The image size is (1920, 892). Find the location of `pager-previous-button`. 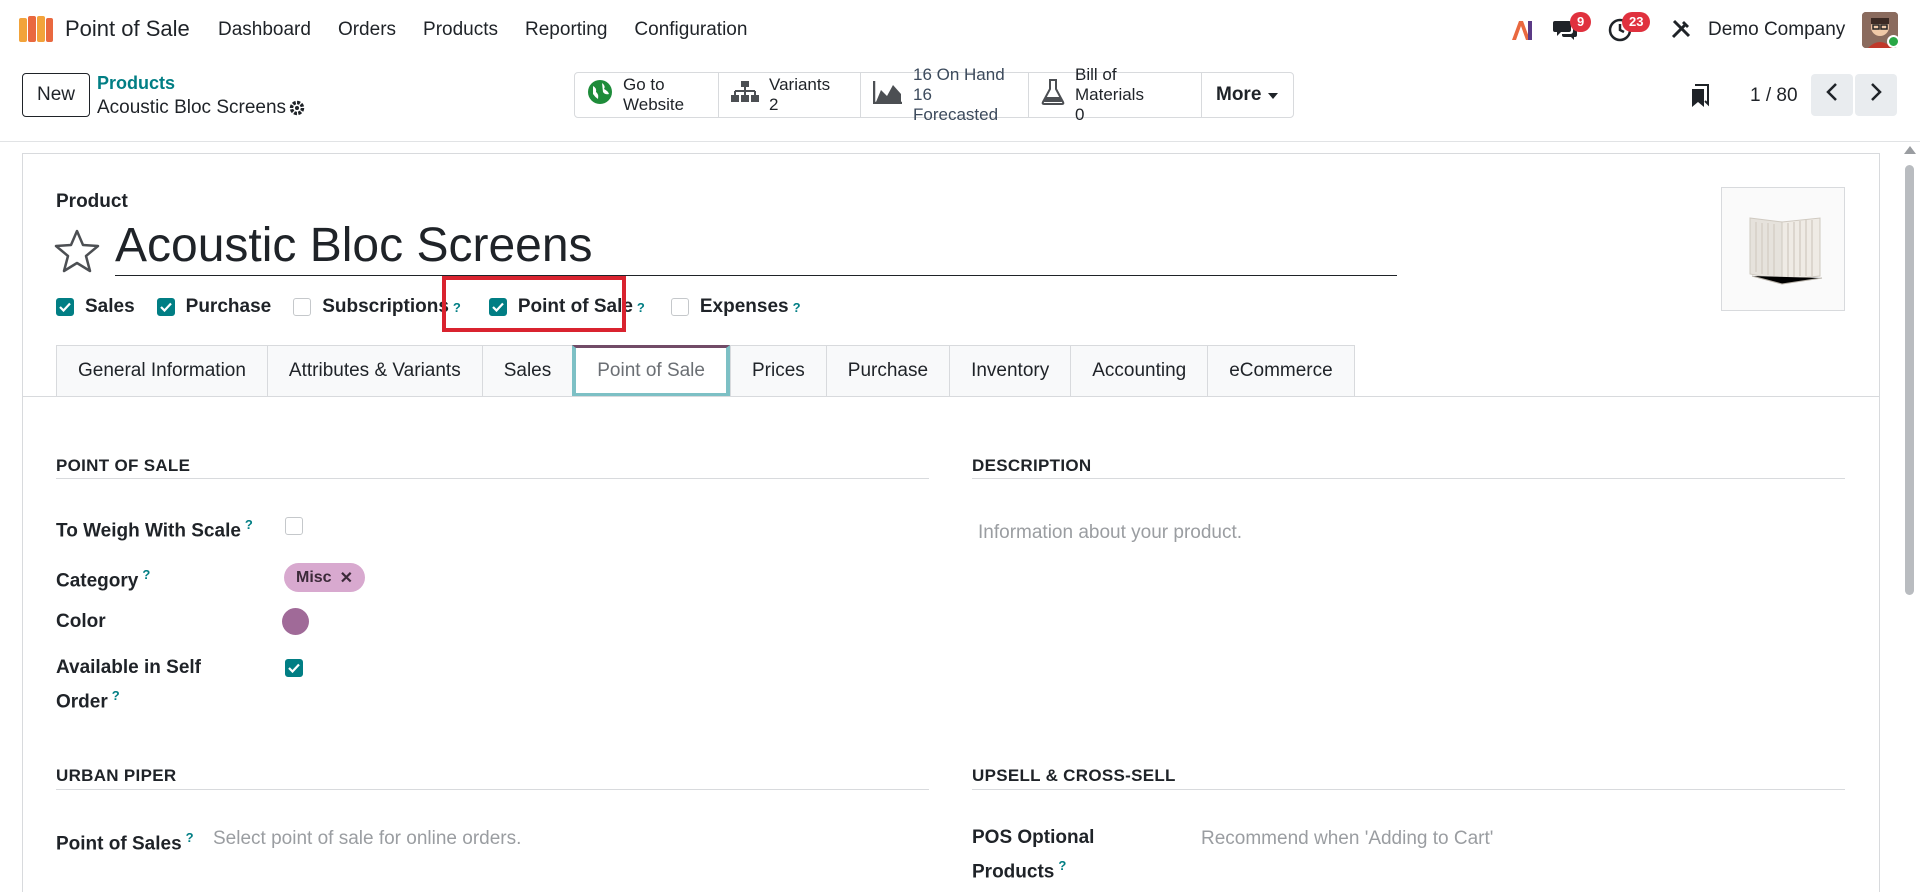

pager-previous-button is located at coordinates (1832, 95).